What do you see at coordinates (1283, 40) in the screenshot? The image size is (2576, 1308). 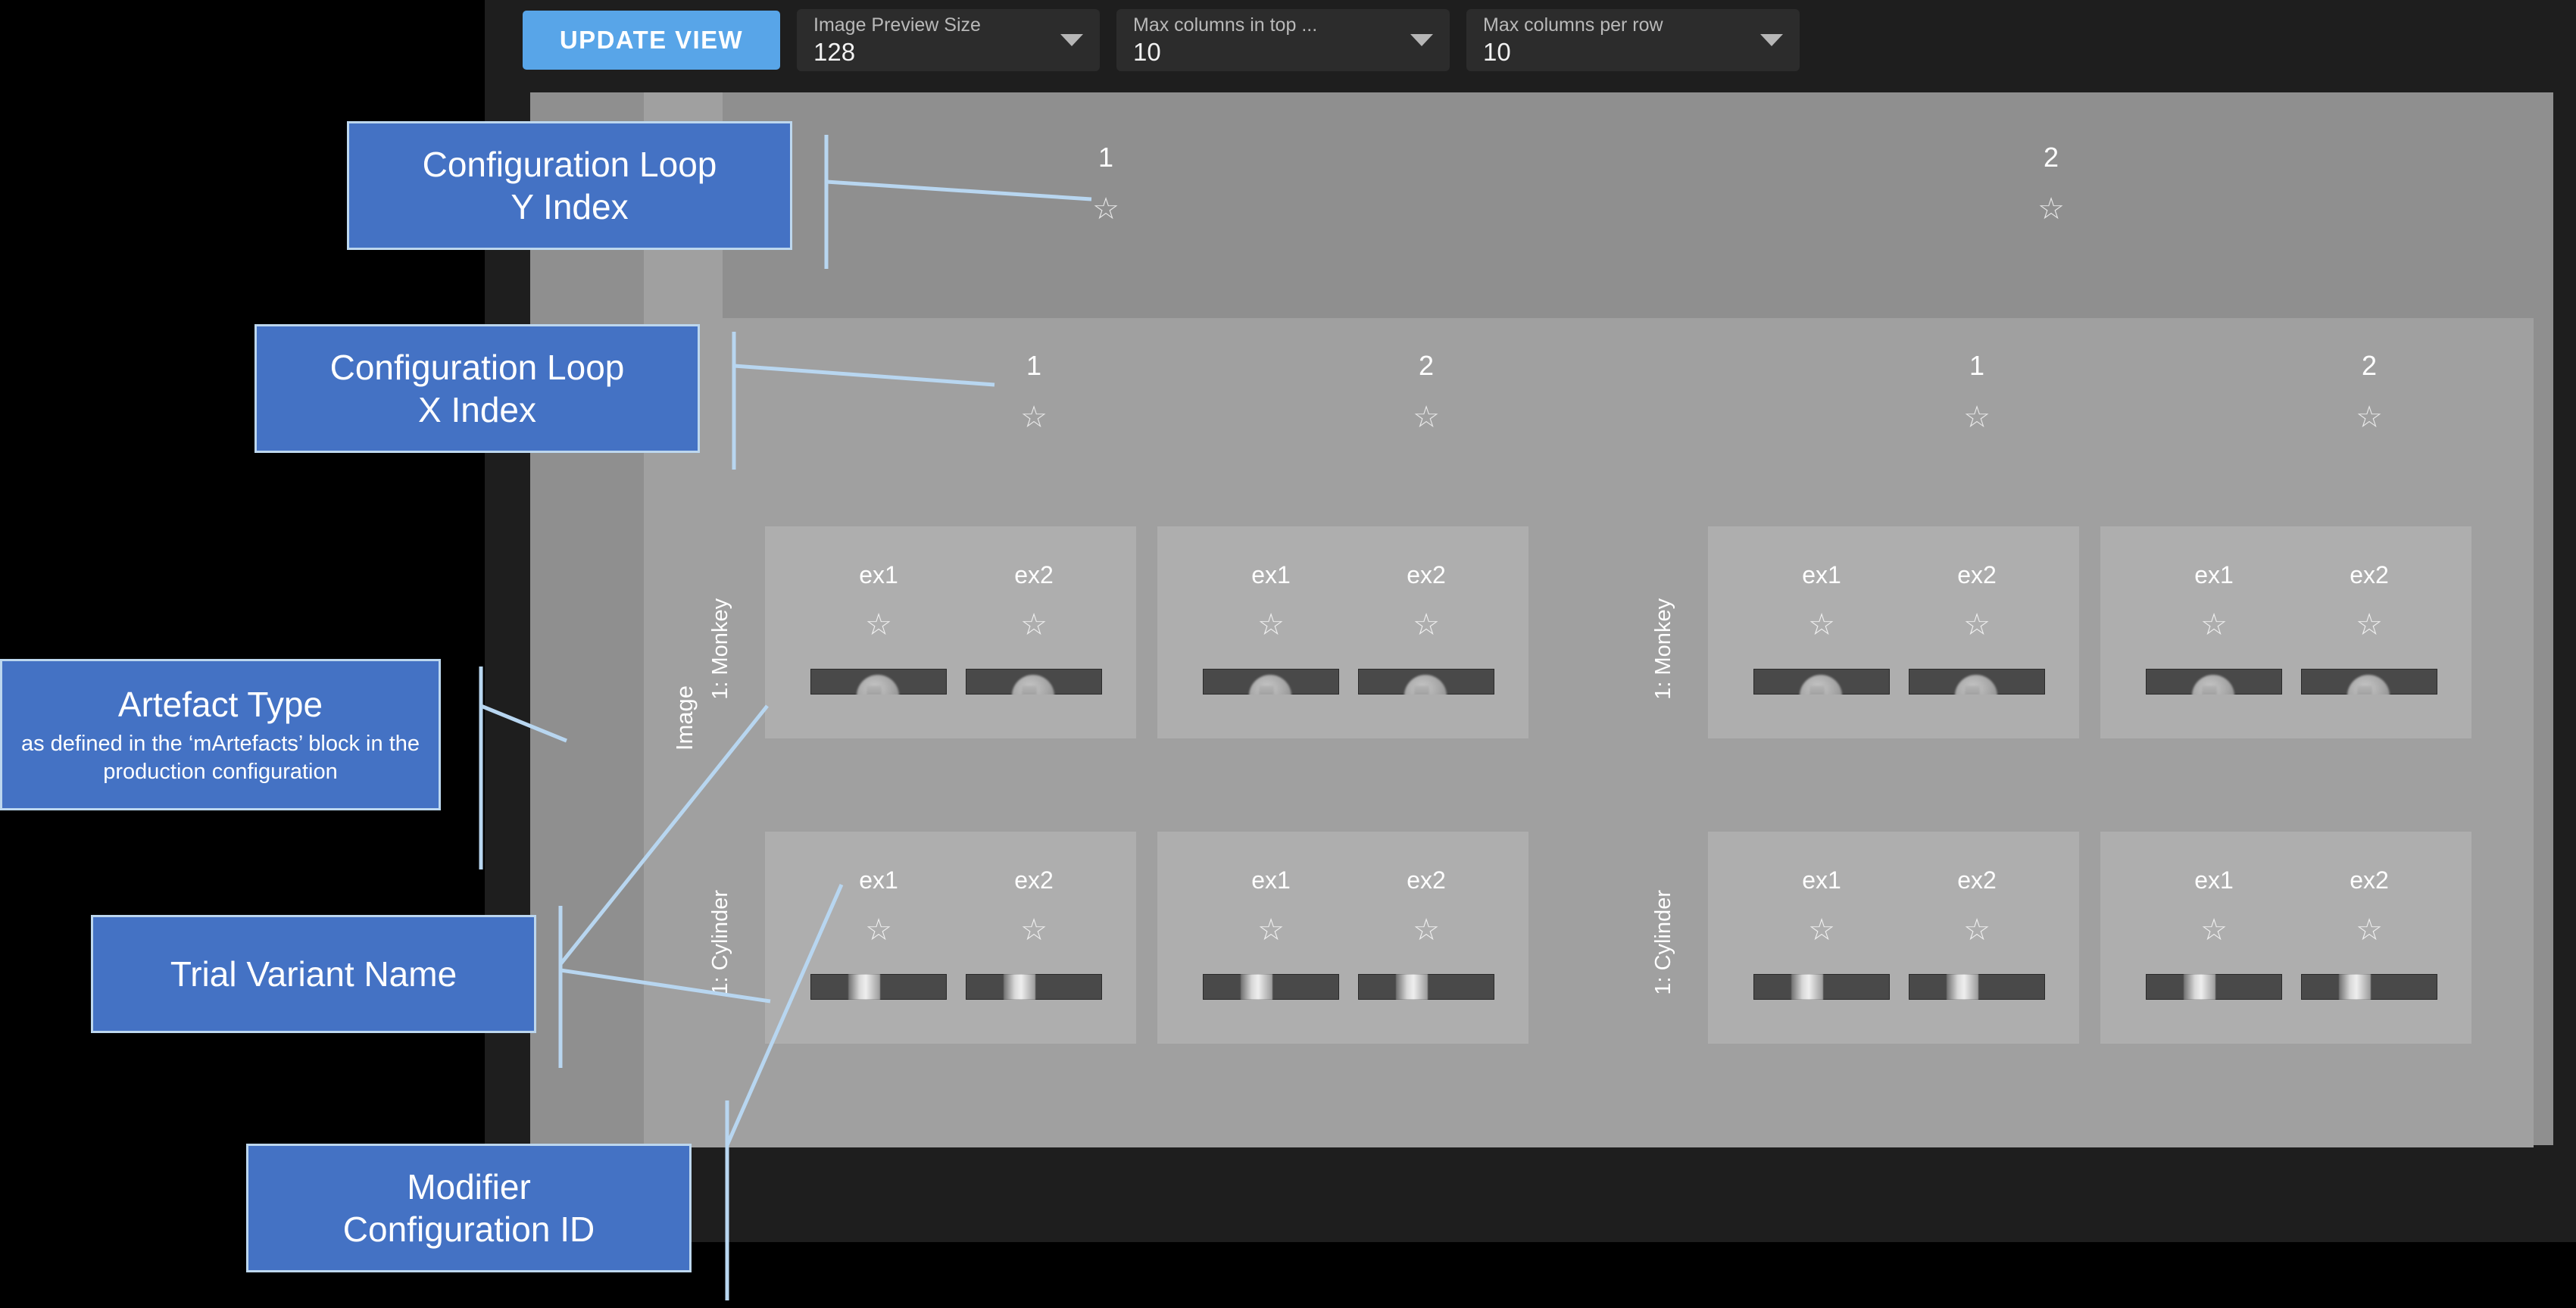 I see `max-columns-in-top-dropdown: Max columns in top ... 10` at bounding box center [1283, 40].